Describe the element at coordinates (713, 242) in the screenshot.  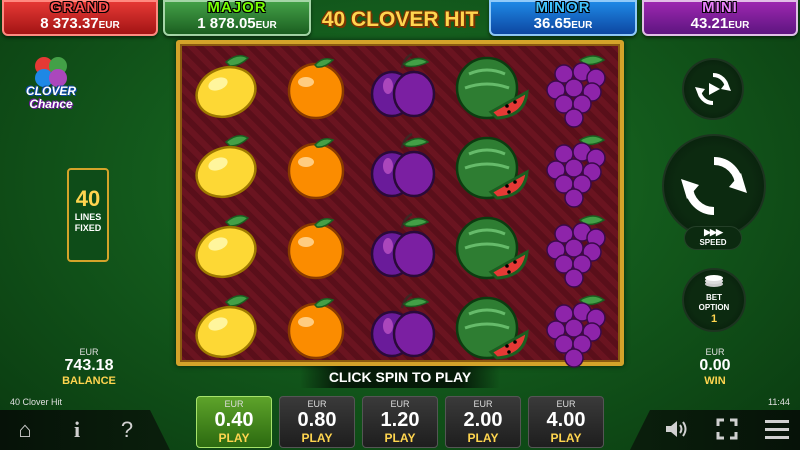
I see `speed-label: SPEED` at that location.